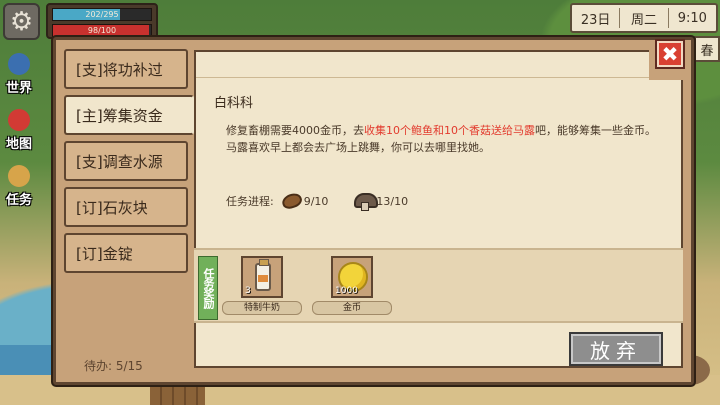  Describe the element at coordinates (295, 130) in the screenshot. I see `desc-part1: 修复畜棚需要4000金币，去` at that location.